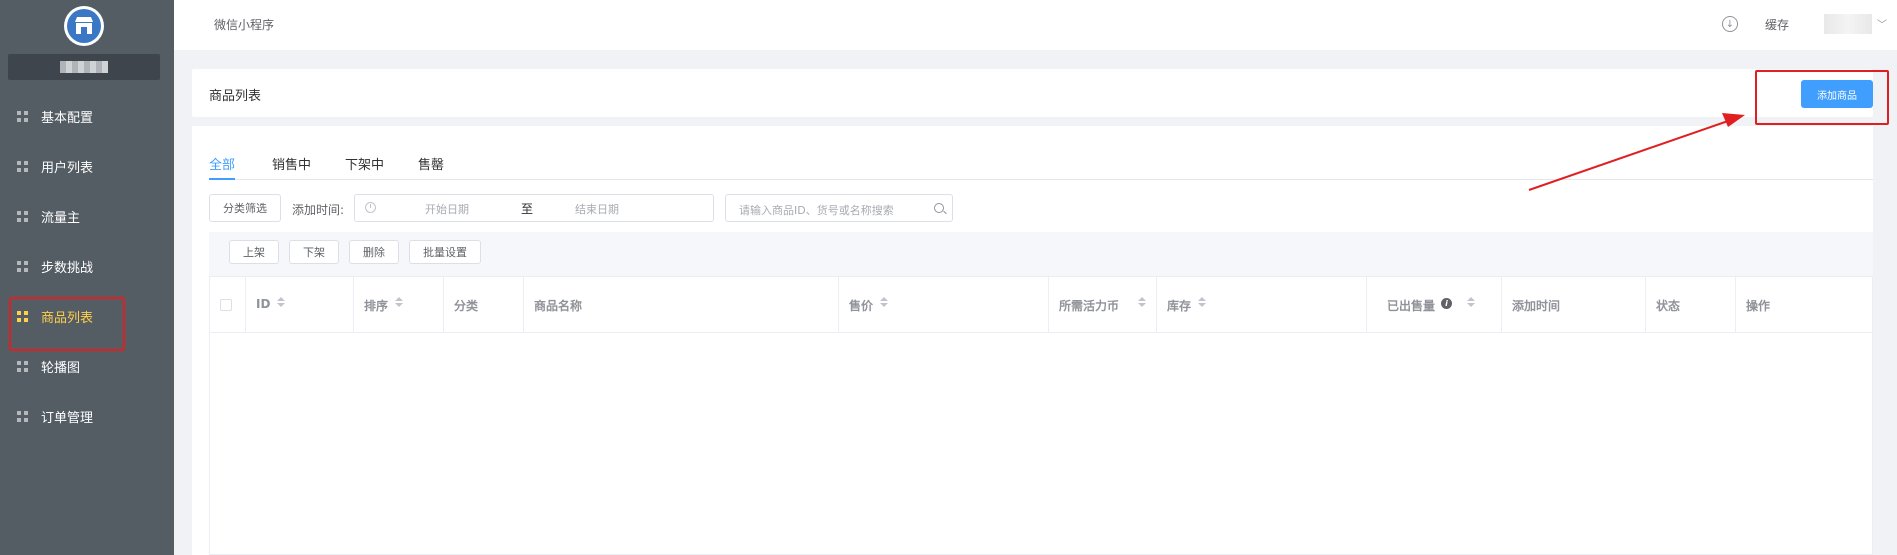 The width and height of the screenshot is (1897, 555). I want to click on column-label: 操作, so click(1758, 306).